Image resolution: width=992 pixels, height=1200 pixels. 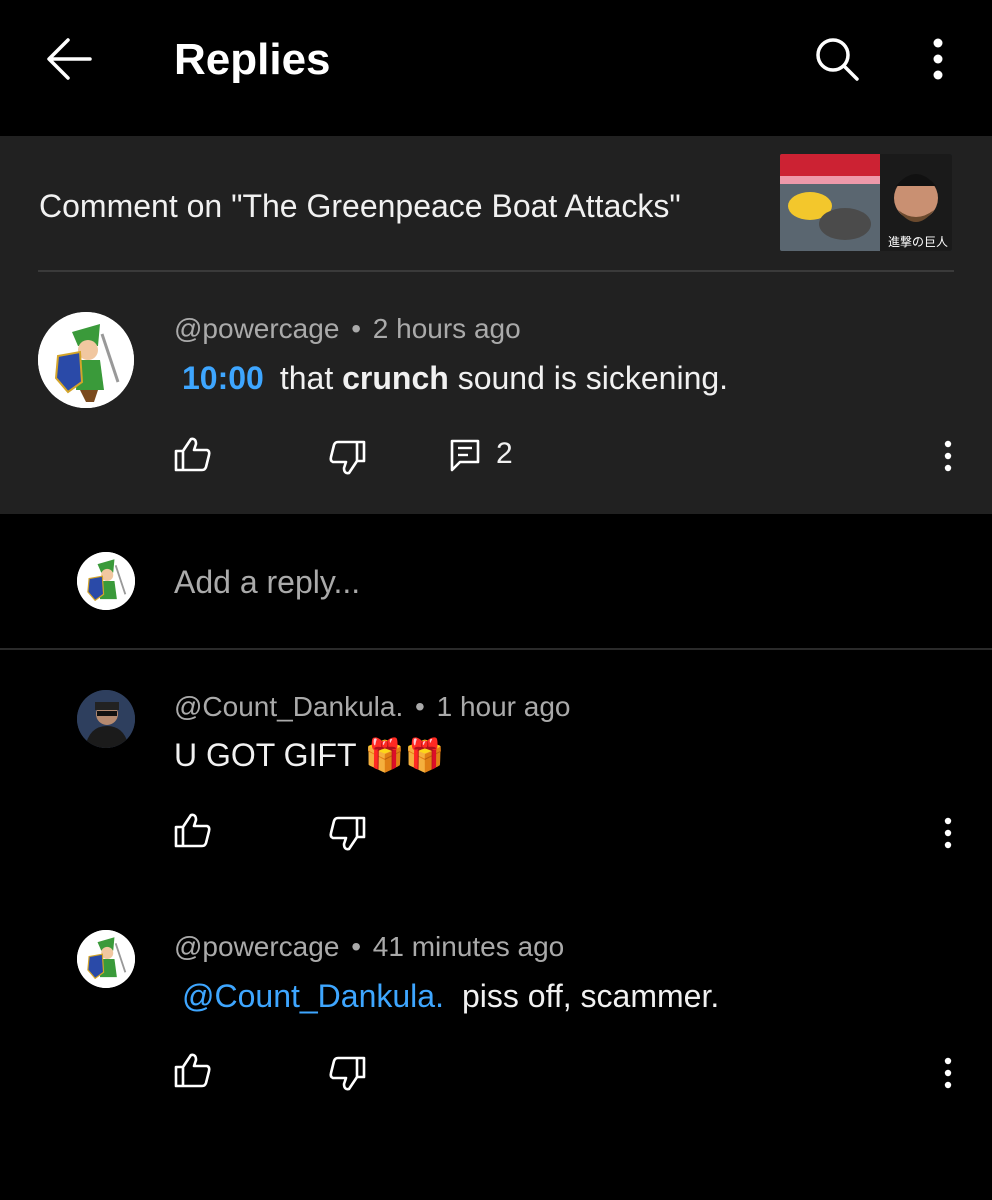 What do you see at coordinates (313, 996) in the screenshot?
I see `mention-link: @Count_Dankula.` at bounding box center [313, 996].